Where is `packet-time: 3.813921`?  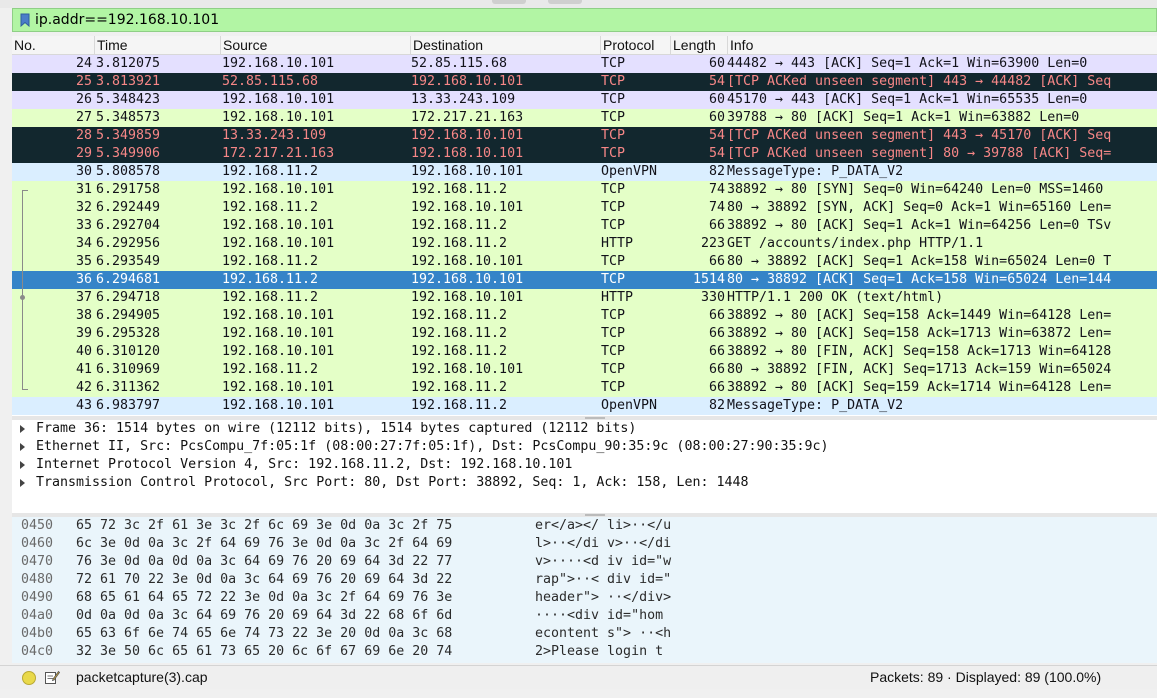 packet-time: 3.813921 is located at coordinates (128, 81).